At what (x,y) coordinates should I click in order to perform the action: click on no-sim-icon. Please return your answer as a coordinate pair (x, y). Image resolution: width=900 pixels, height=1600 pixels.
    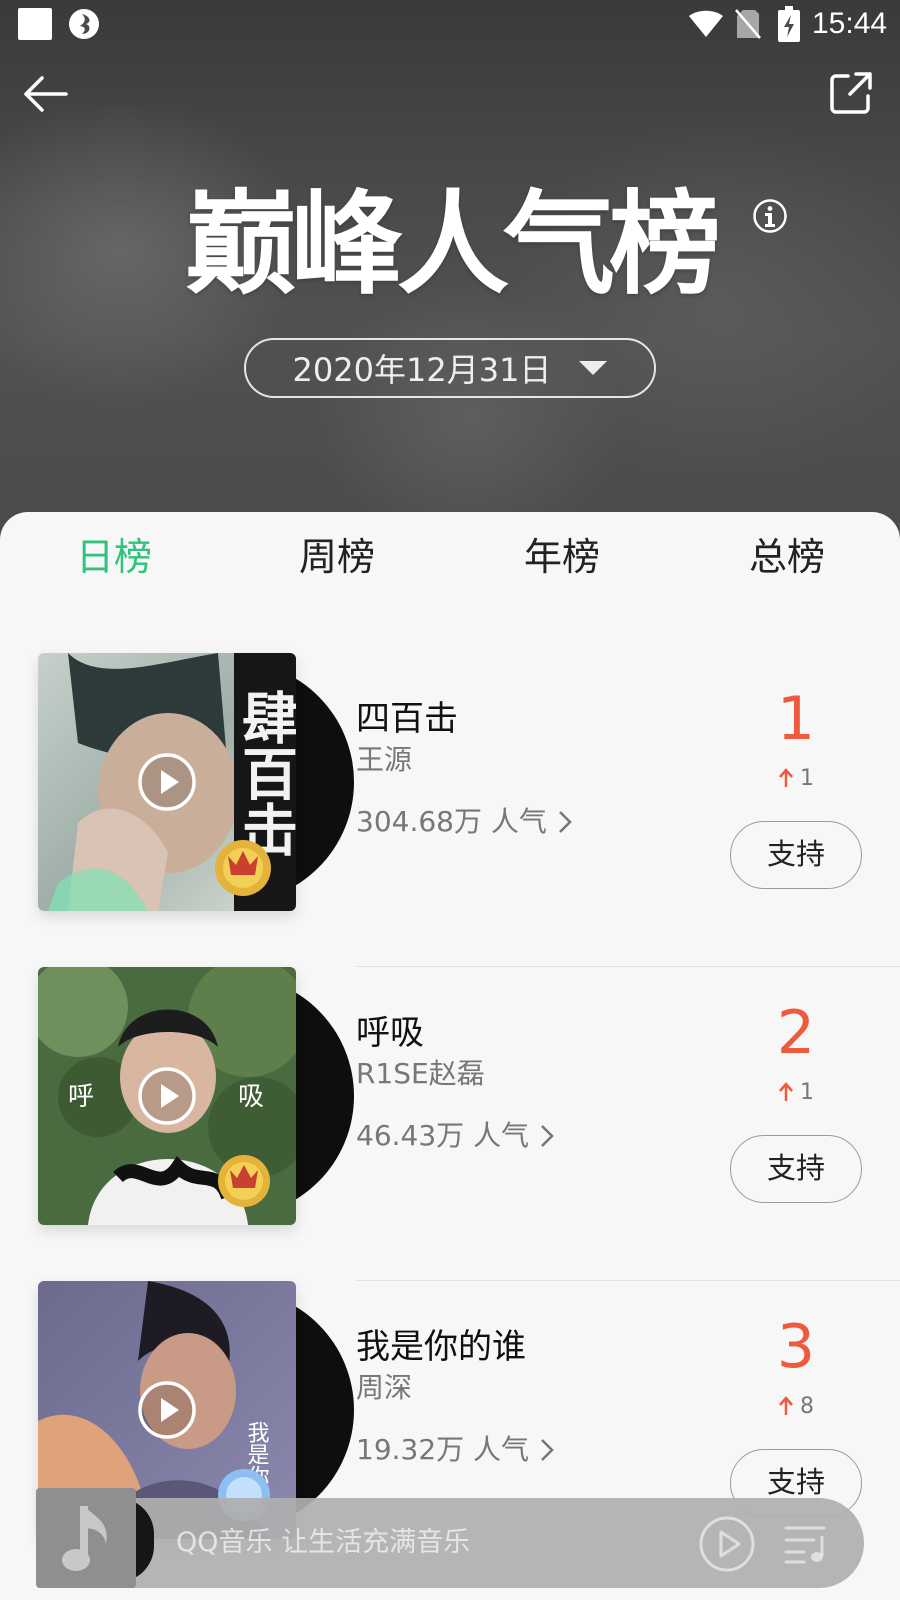
    Looking at the image, I should click on (748, 24).